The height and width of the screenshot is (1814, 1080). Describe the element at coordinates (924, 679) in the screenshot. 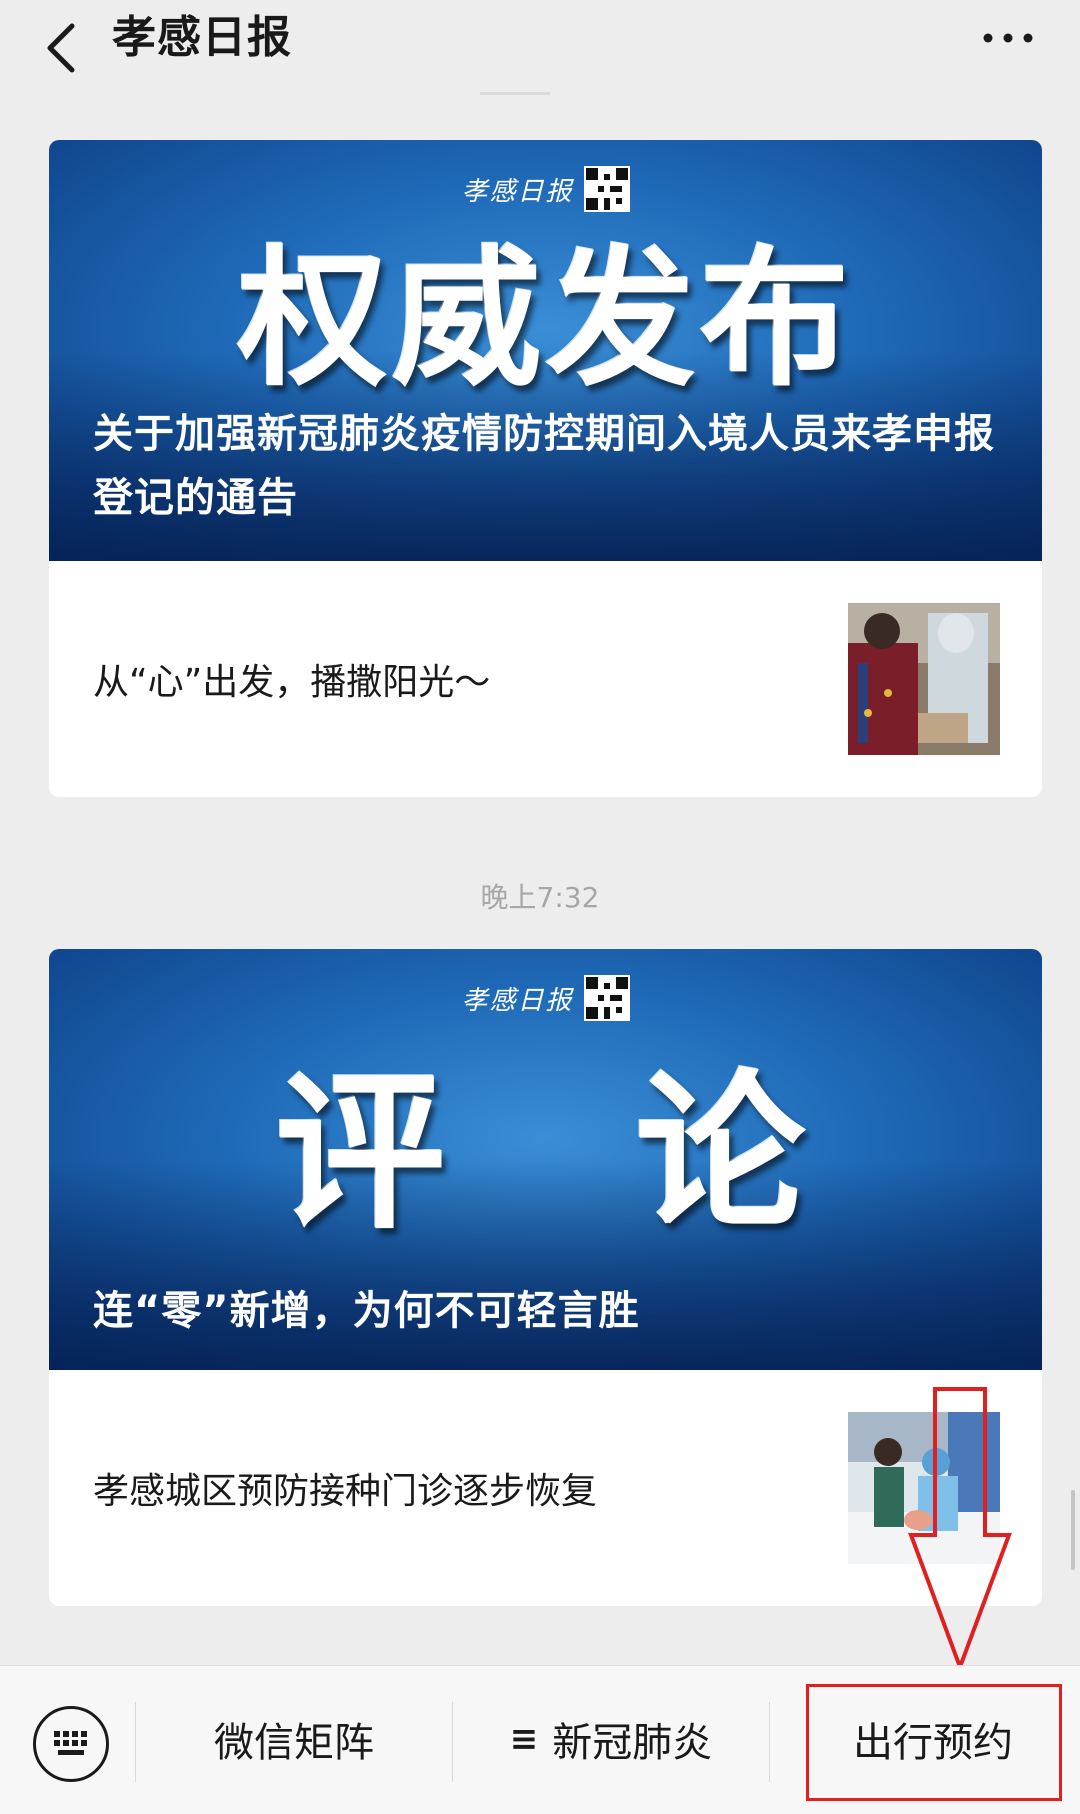

I see `sub-article-thumbnail` at that location.